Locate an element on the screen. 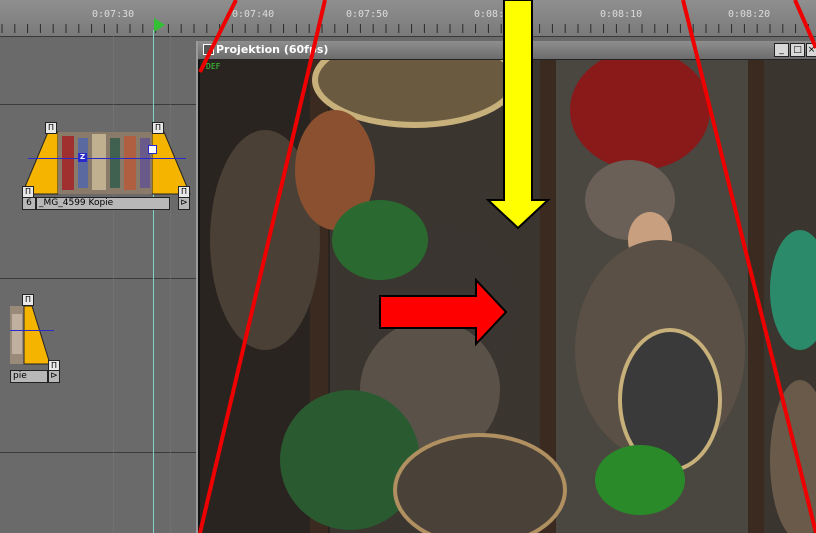 The image size is (816, 533). playhead-line is located at coordinates (153, 281).